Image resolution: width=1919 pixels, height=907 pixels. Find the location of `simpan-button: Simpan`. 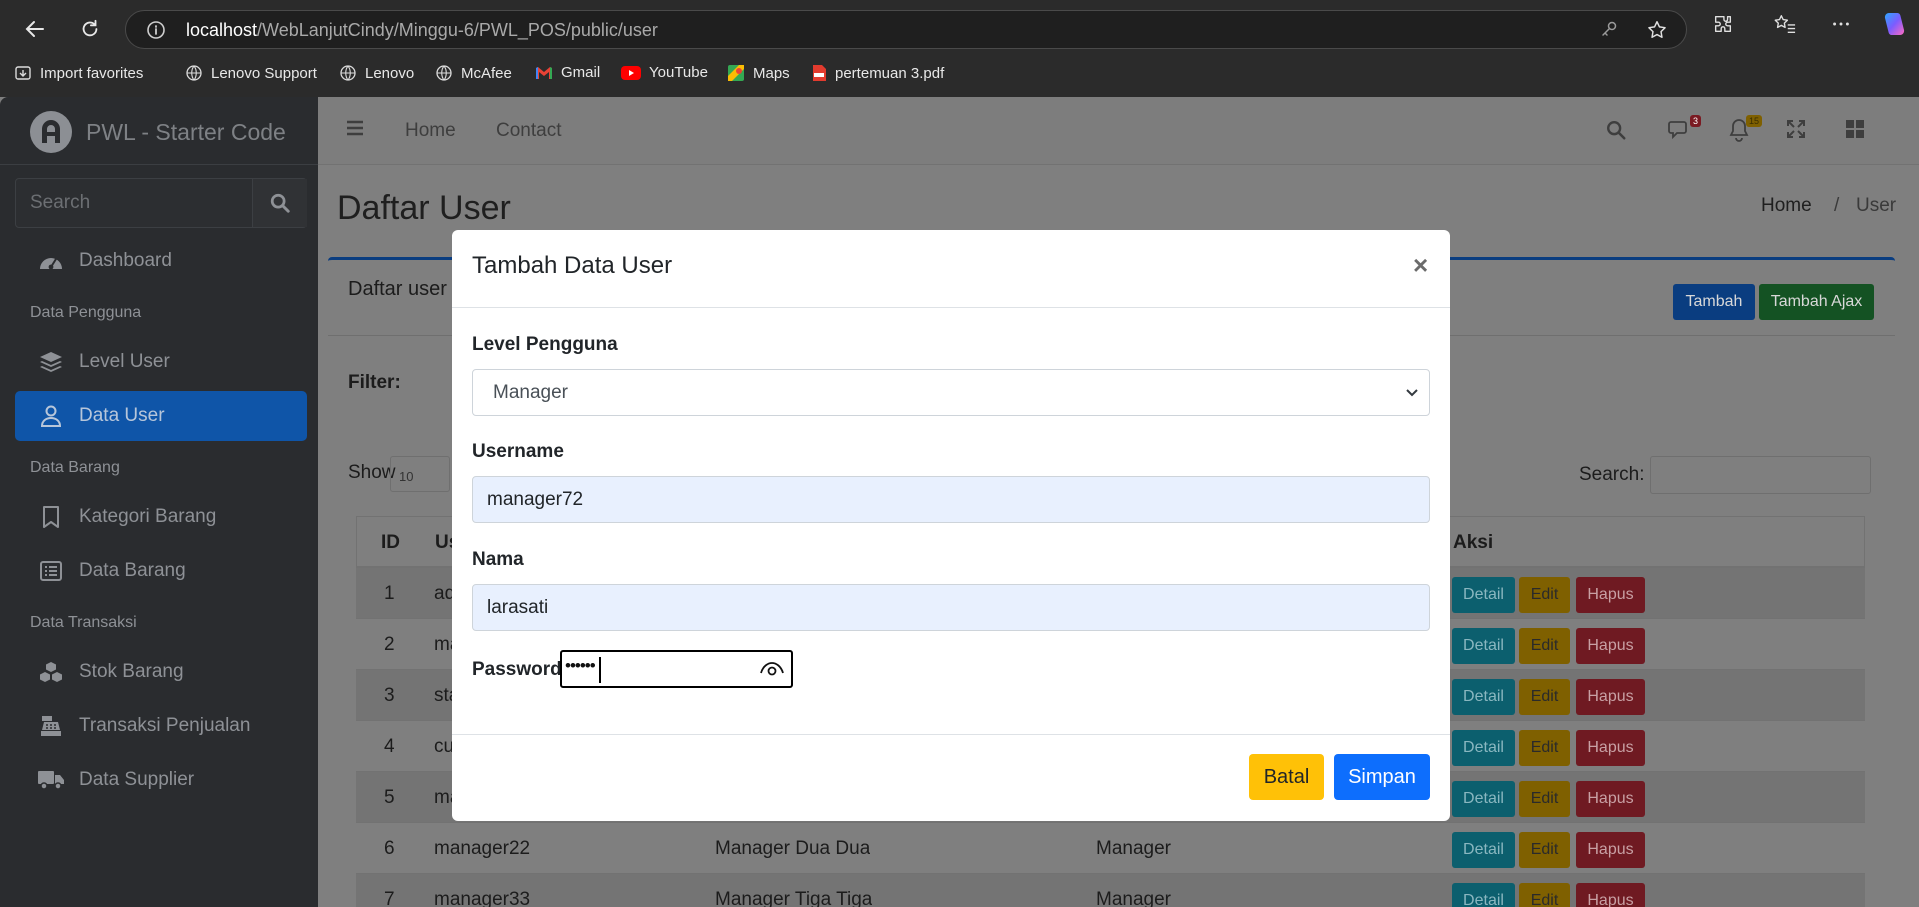

simpan-button: Simpan is located at coordinates (1382, 777).